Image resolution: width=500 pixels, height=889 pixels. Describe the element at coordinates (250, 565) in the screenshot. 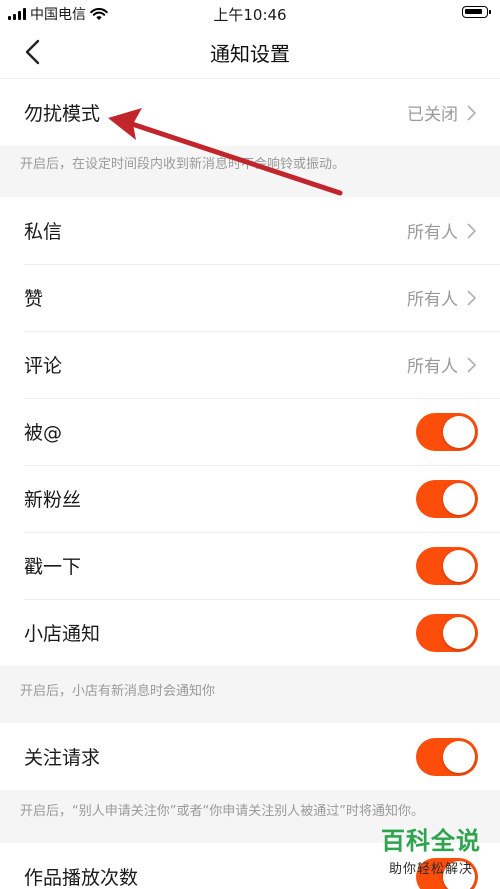

I see `row-poke: 戳一下` at that location.